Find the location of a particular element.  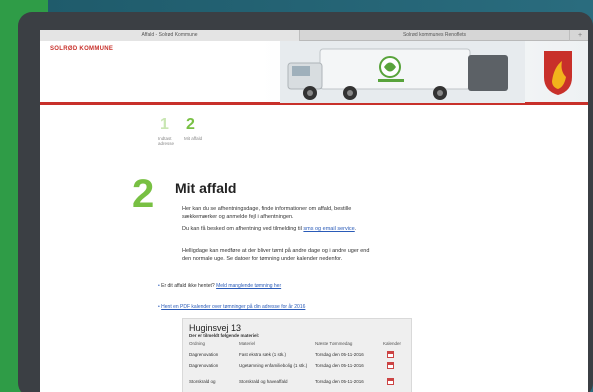

table-subtitle: Der er tilmeldt følgende materiel: is located at coordinates (224, 335).